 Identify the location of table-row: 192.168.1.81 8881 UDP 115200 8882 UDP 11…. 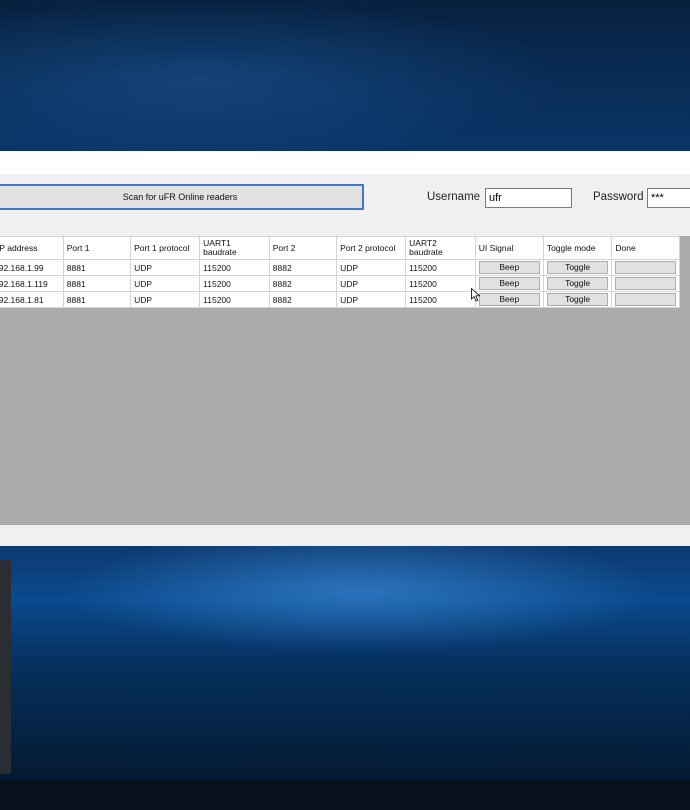
(340, 299).